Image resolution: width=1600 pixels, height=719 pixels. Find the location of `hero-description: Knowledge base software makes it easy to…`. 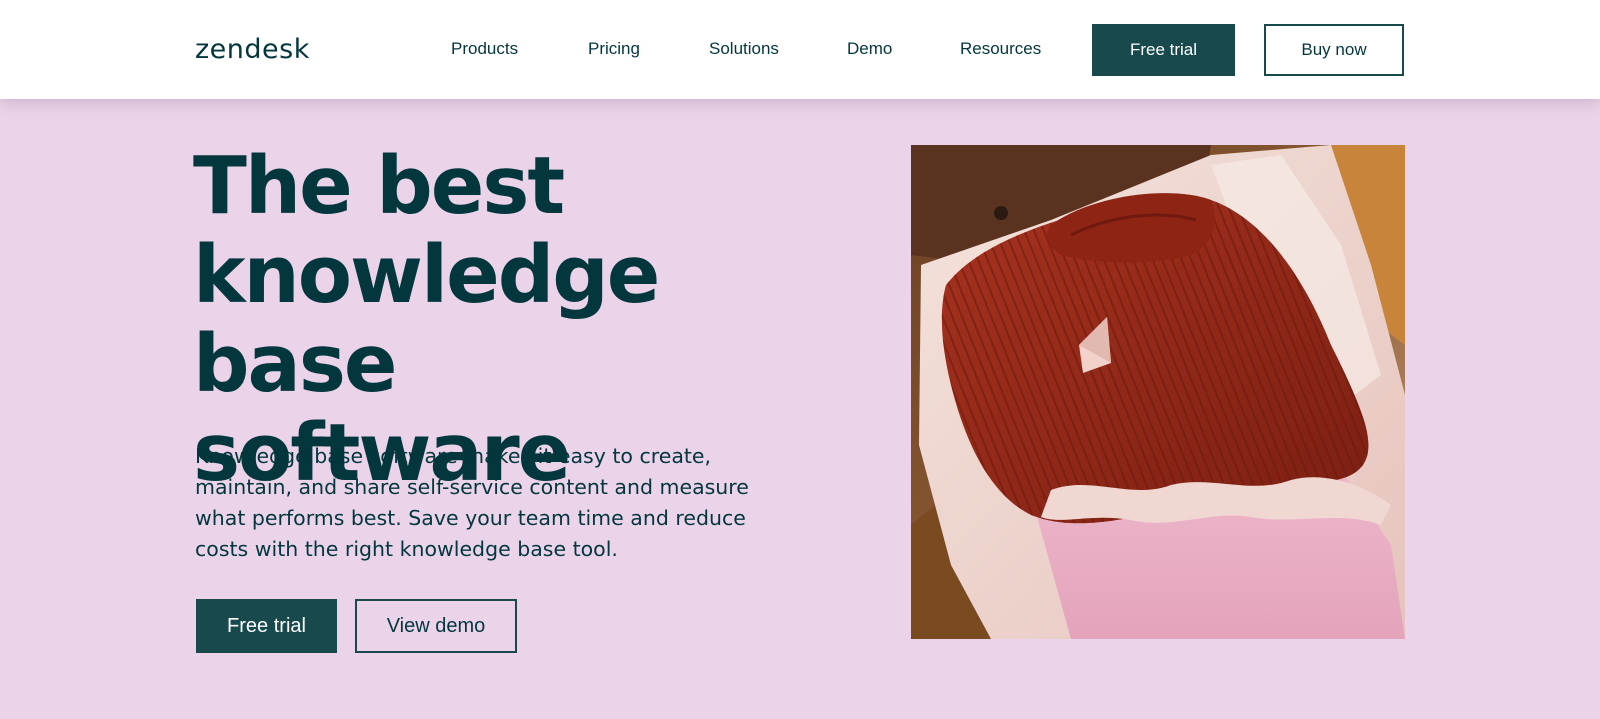

hero-description: Knowledge base software makes it easy to… is located at coordinates (472, 502).